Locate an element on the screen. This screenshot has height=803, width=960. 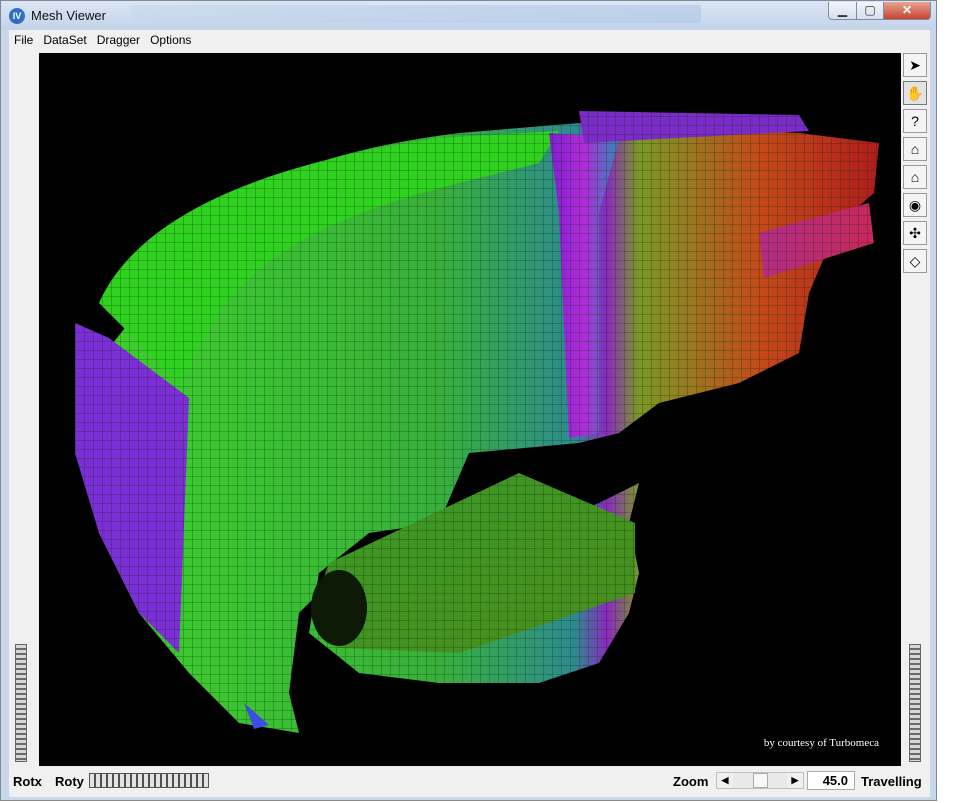
viewer-toolbar: ➤ ✋ ? ⌂ ⌂ ◉ ✣ ◇ is located at coordinates (916, 165).